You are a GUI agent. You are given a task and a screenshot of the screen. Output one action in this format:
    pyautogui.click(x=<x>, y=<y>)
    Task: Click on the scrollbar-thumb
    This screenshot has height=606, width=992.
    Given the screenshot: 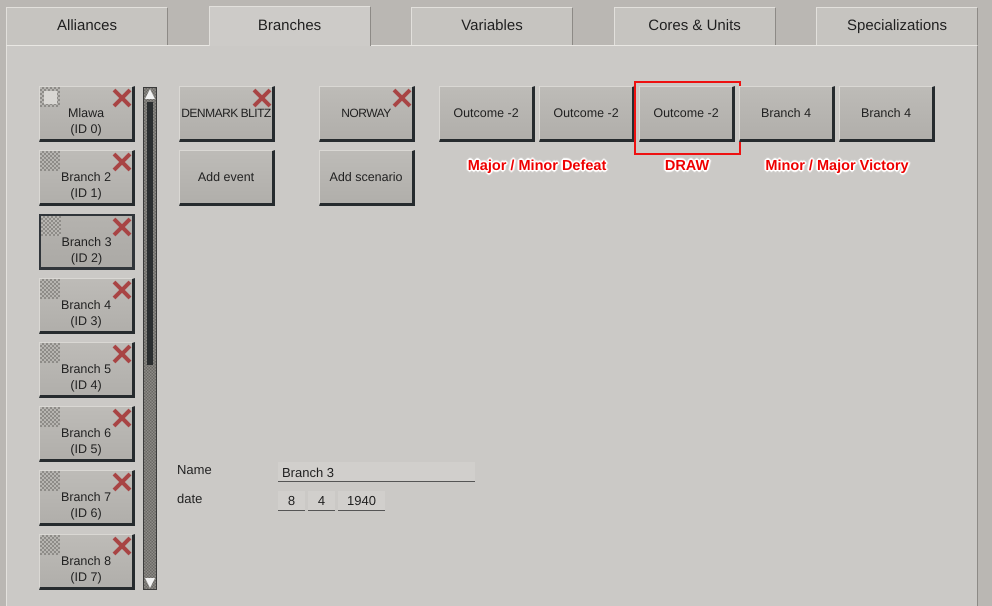 What is the action you would take?
    pyautogui.click(x=150, y=233)
    